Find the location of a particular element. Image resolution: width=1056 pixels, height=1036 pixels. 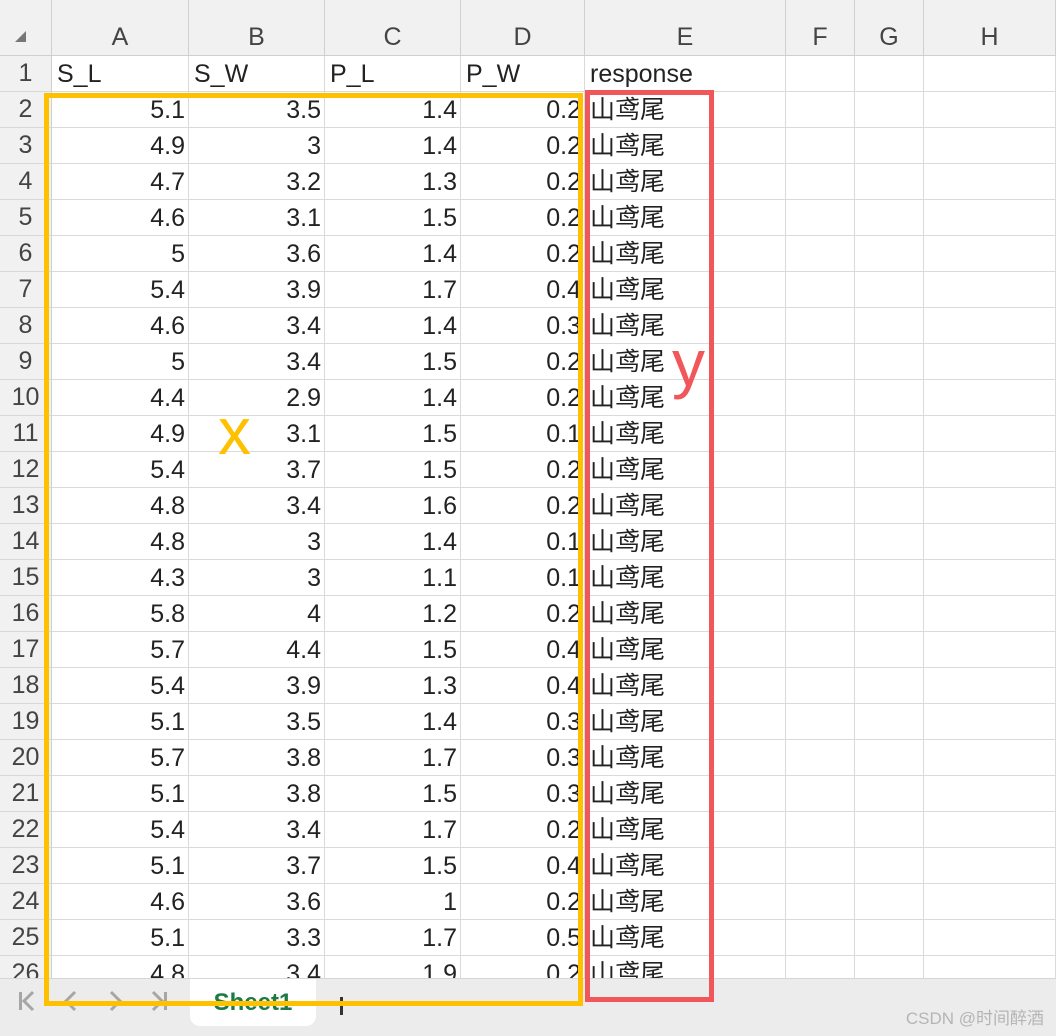

cell-f2 is located at coordinates (820, 110).